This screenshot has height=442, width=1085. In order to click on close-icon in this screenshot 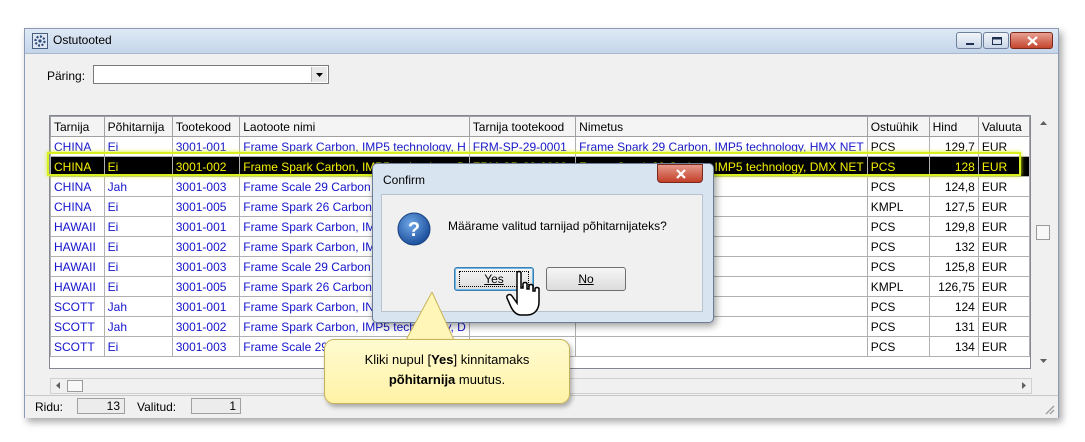, I will do `click(1032, 41)`.